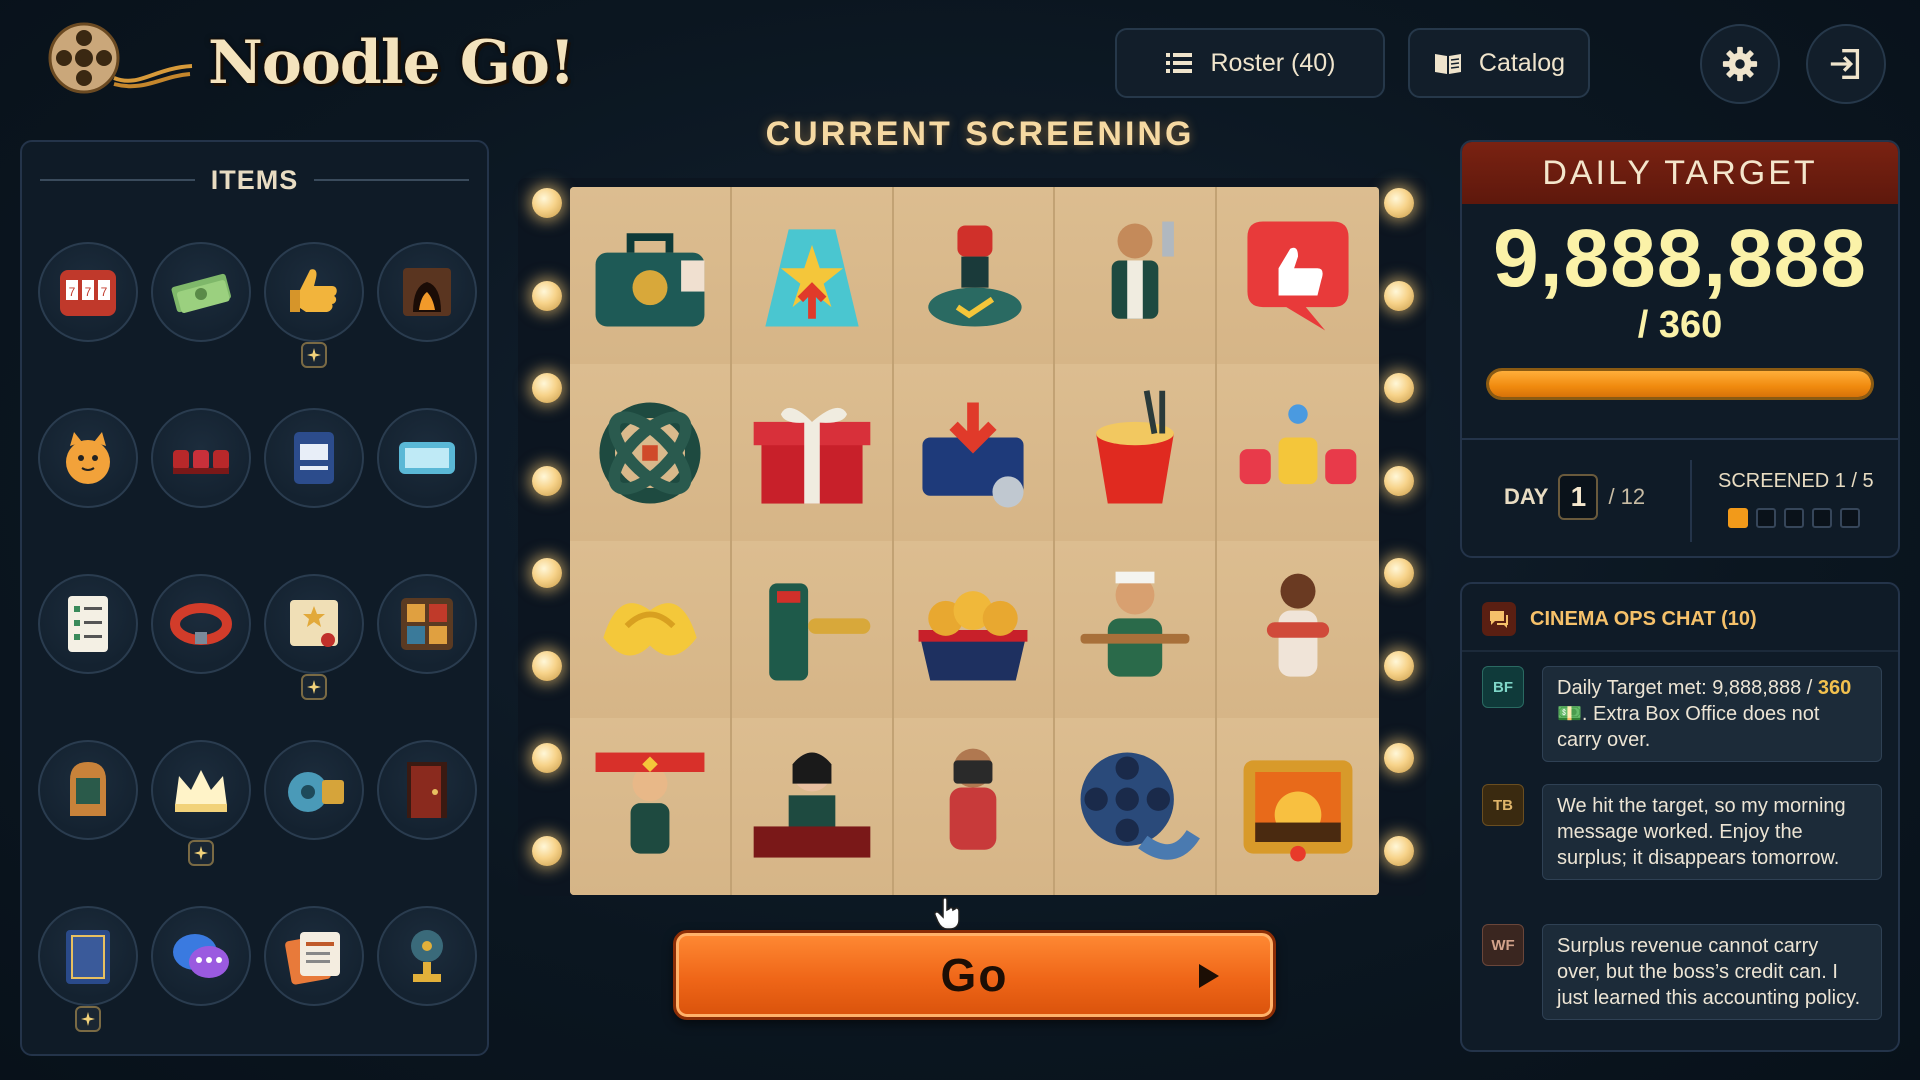  I want to click on item-slot-jukebox, so click(88, 790).